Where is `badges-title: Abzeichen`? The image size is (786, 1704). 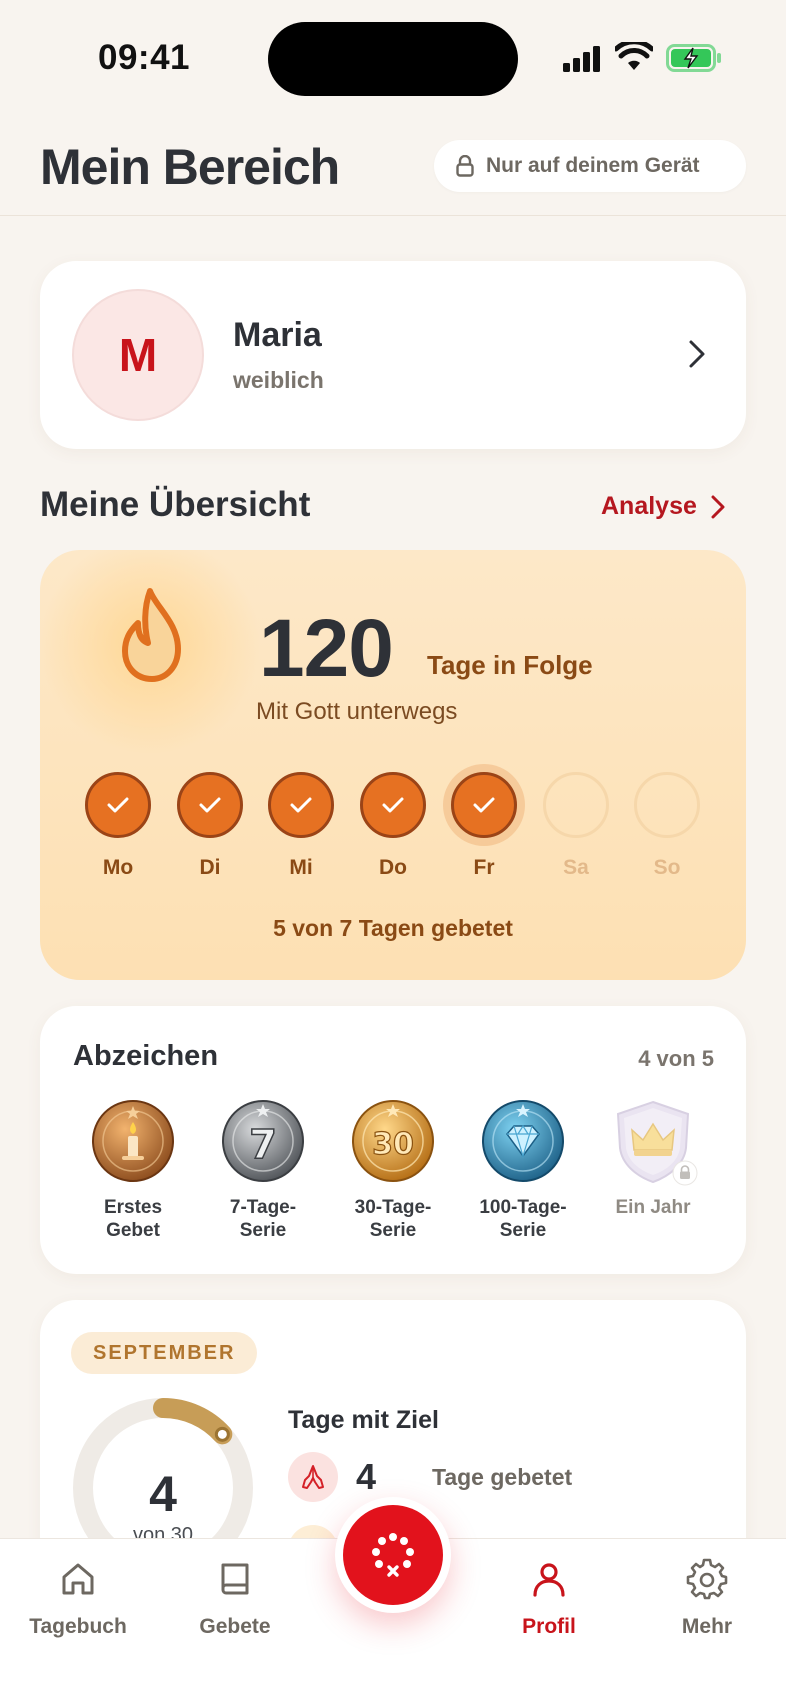
badges-title: Abzeichen is located at coordinates (146, 1056).